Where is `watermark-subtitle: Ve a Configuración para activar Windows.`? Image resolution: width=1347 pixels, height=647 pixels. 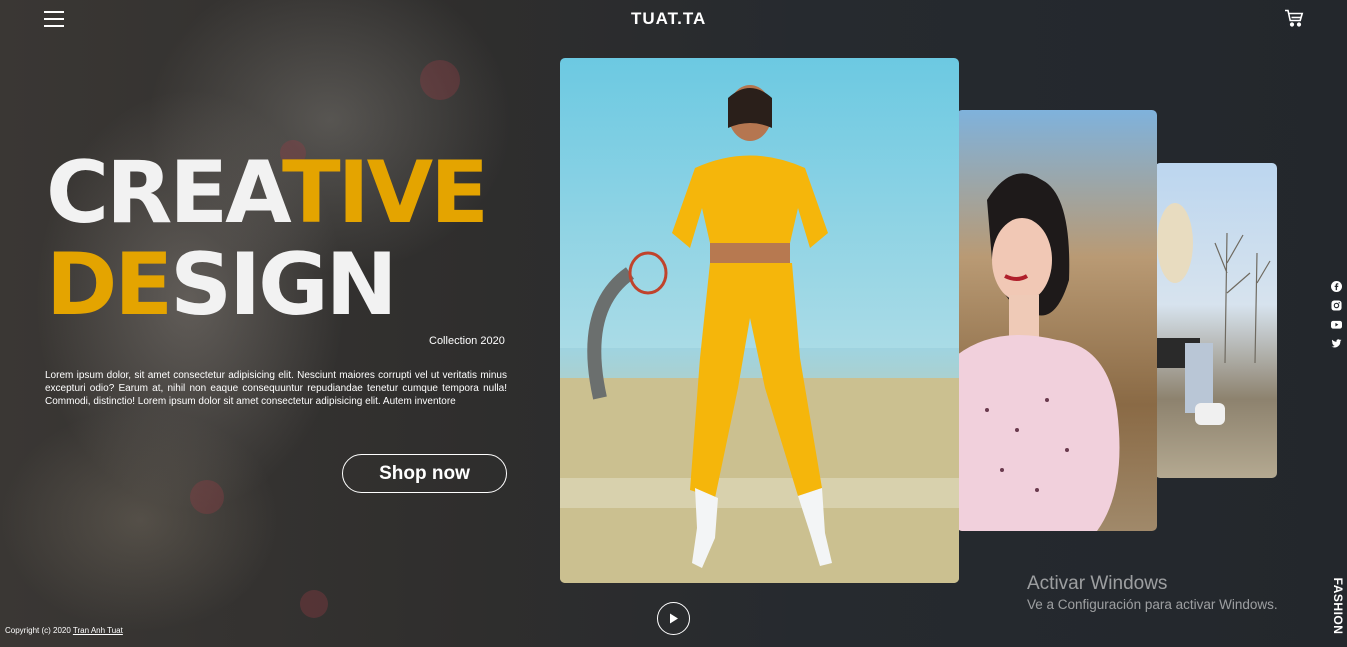
watermark-subtitle: Ve a Configuración para activar Windows. is located at coordinates (1152, 604).